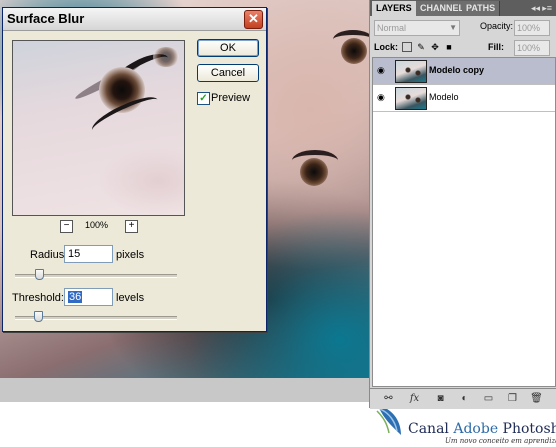  I want to click on group-icon: ▭, so click(488, 398).